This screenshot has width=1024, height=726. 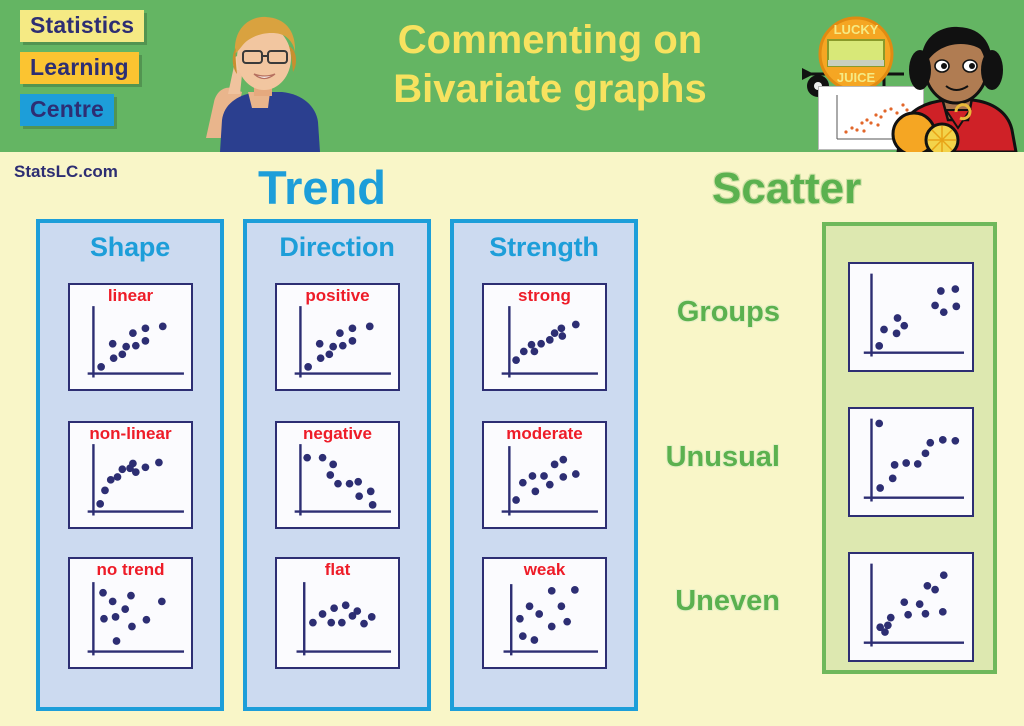 I want to click on woman-pointing-illustration, so click(x=263, y=84).